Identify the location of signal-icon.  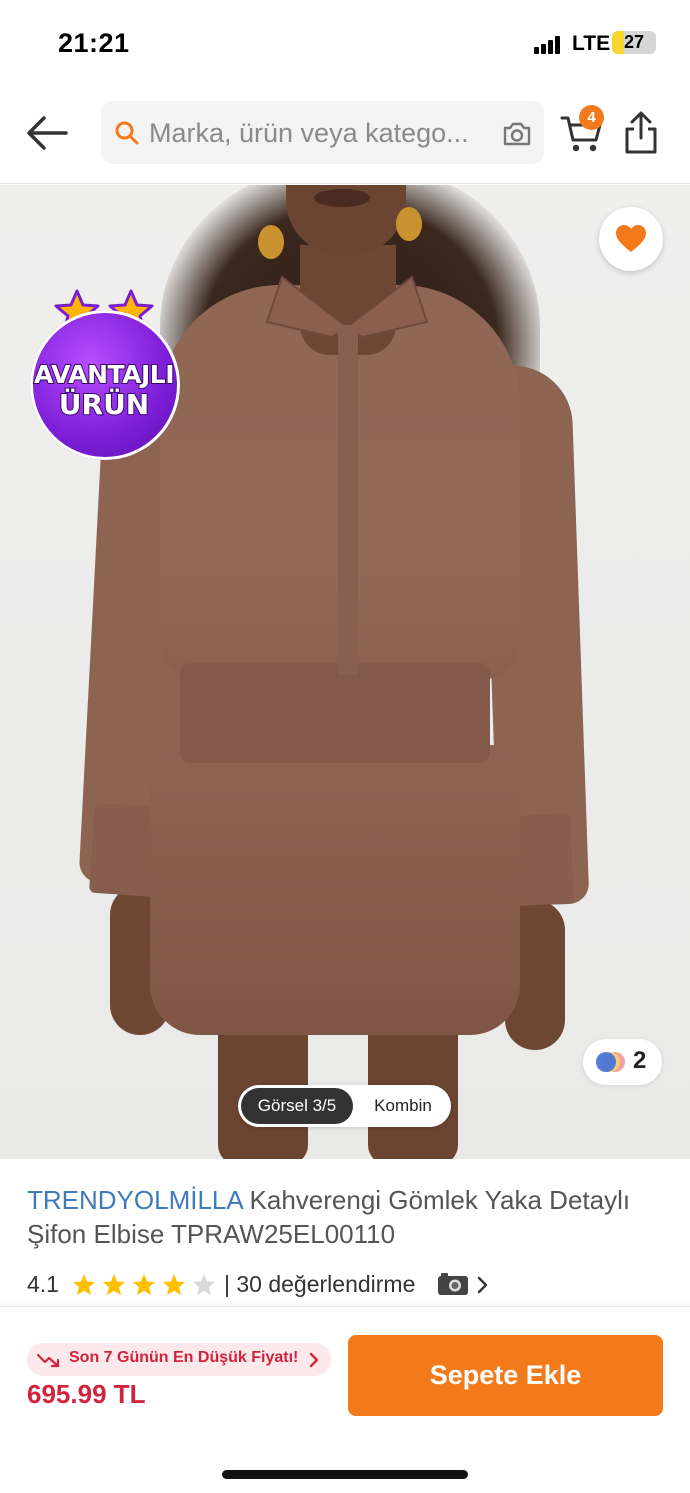
(549, 45).